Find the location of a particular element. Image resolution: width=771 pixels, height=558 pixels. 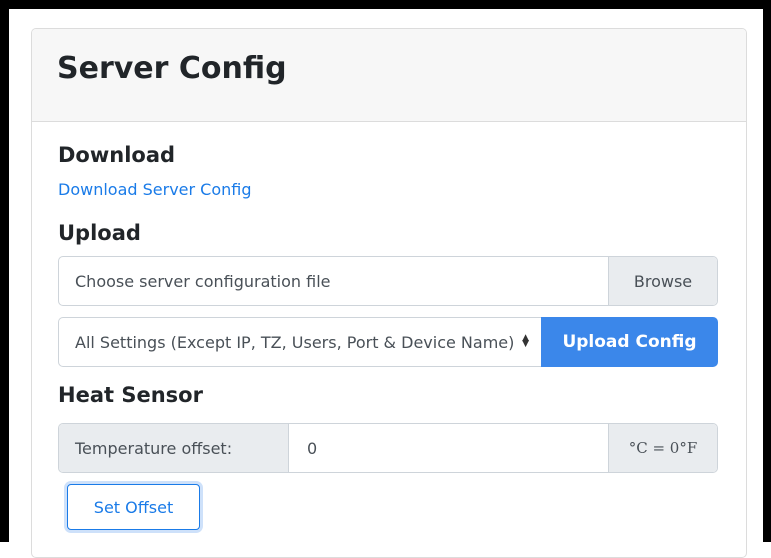

config-file-input: Choose server configuration file Browse is located at coordinates (388, 281).